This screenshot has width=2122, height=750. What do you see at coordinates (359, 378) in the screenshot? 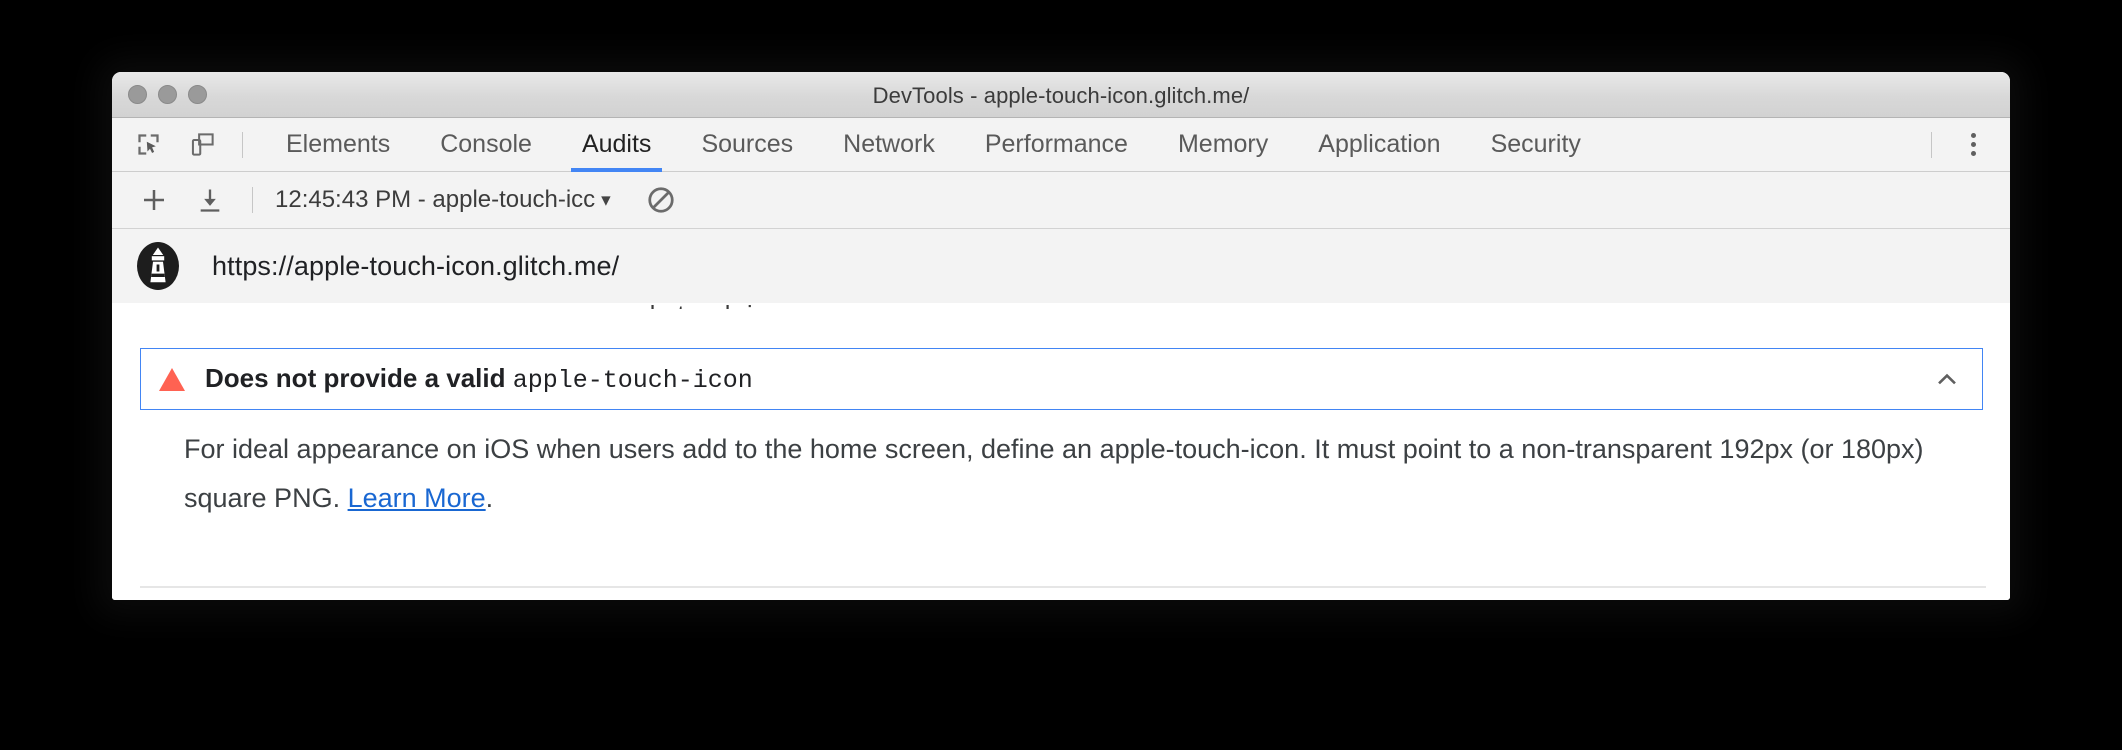
I see `audit-title-prefix: Does not provide a valid` at bounding box center [359, 378].